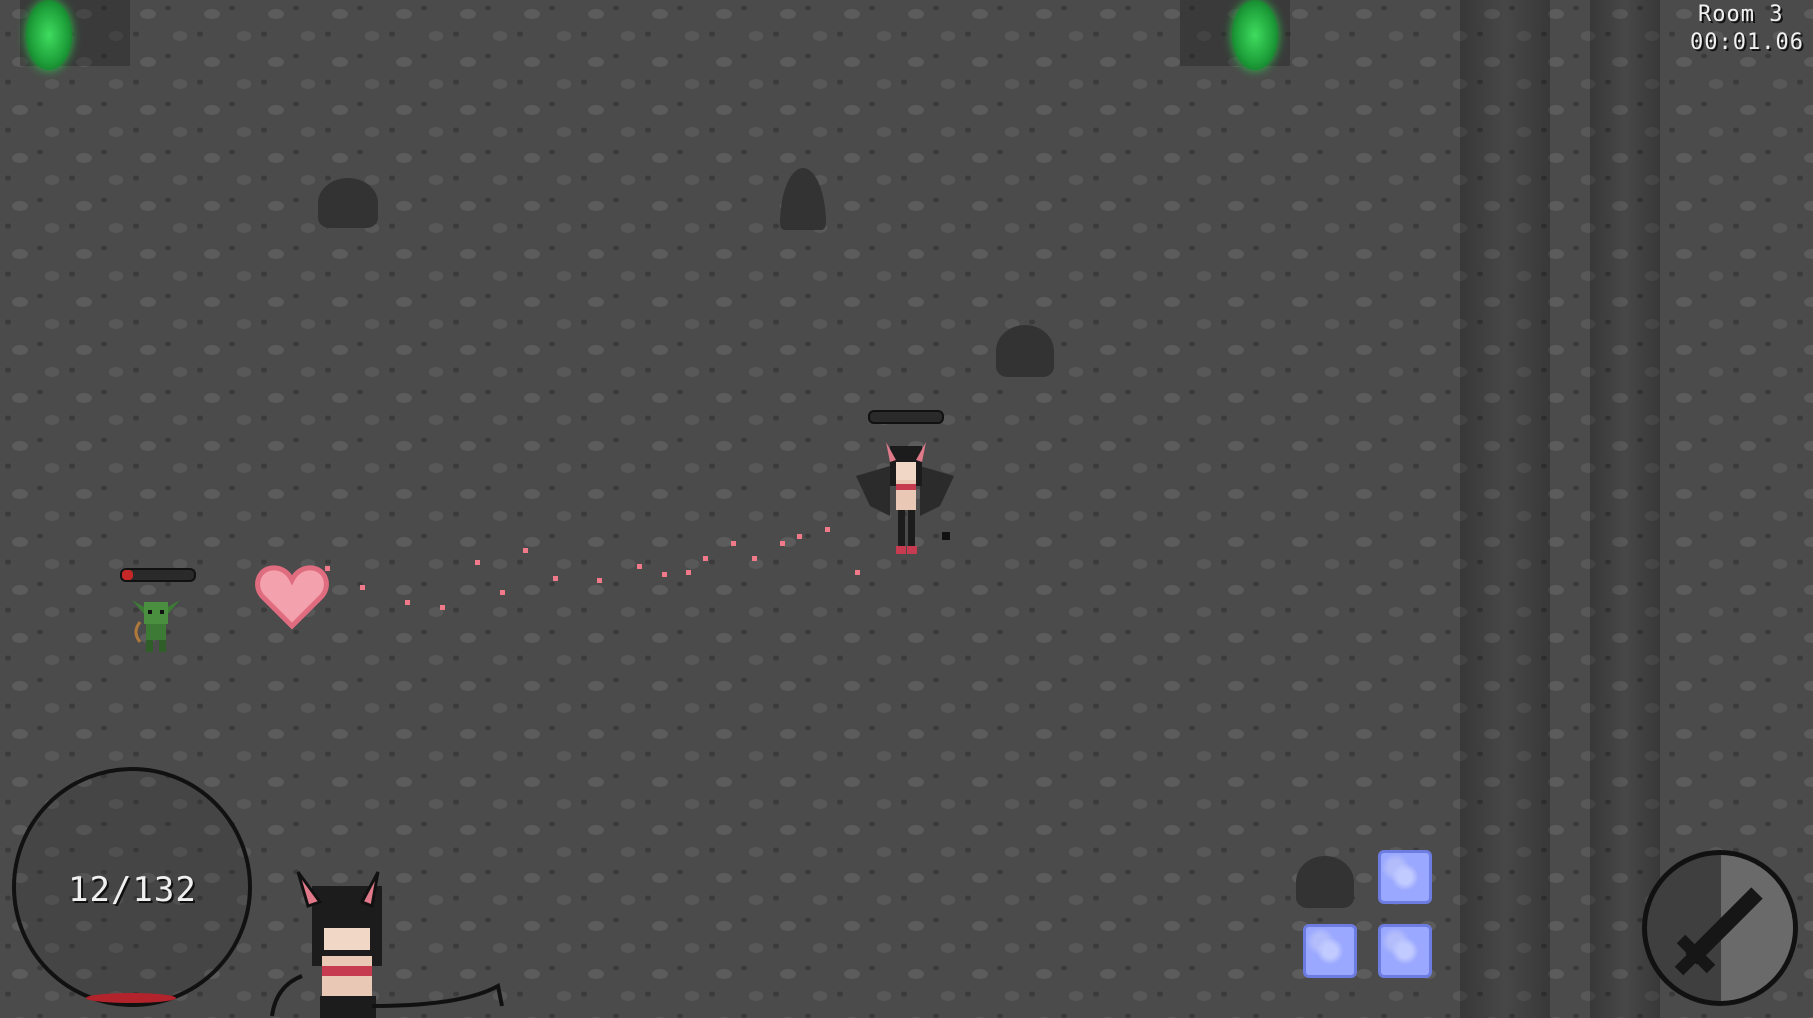 This screenshot has width=1813, height=1018. Describe the element at coordinates (1718, 931) in the screenshot. I see `sword-icon` at that location.